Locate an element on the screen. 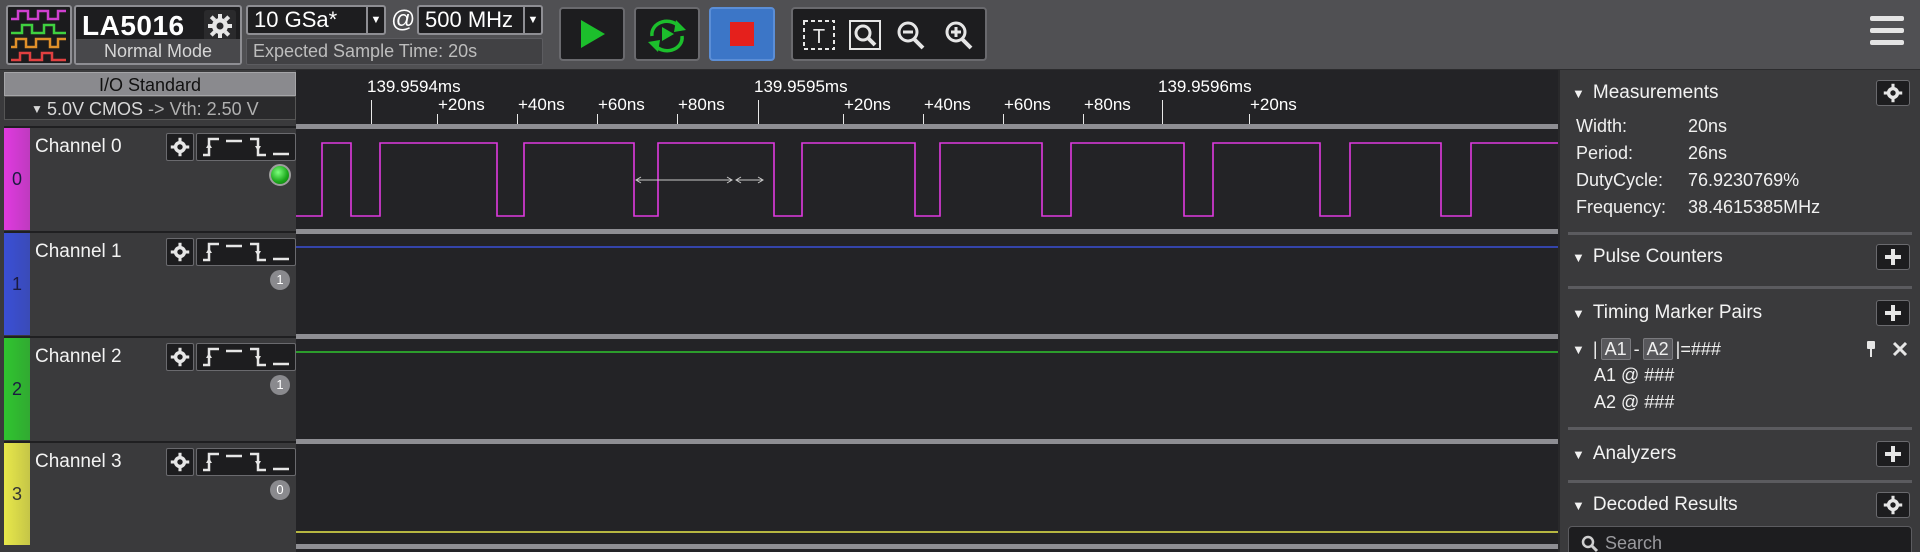 The image size is (1920, 552). measurement-row: Frequency: 38.4615385MHz is located at coordinates (1698, 207).